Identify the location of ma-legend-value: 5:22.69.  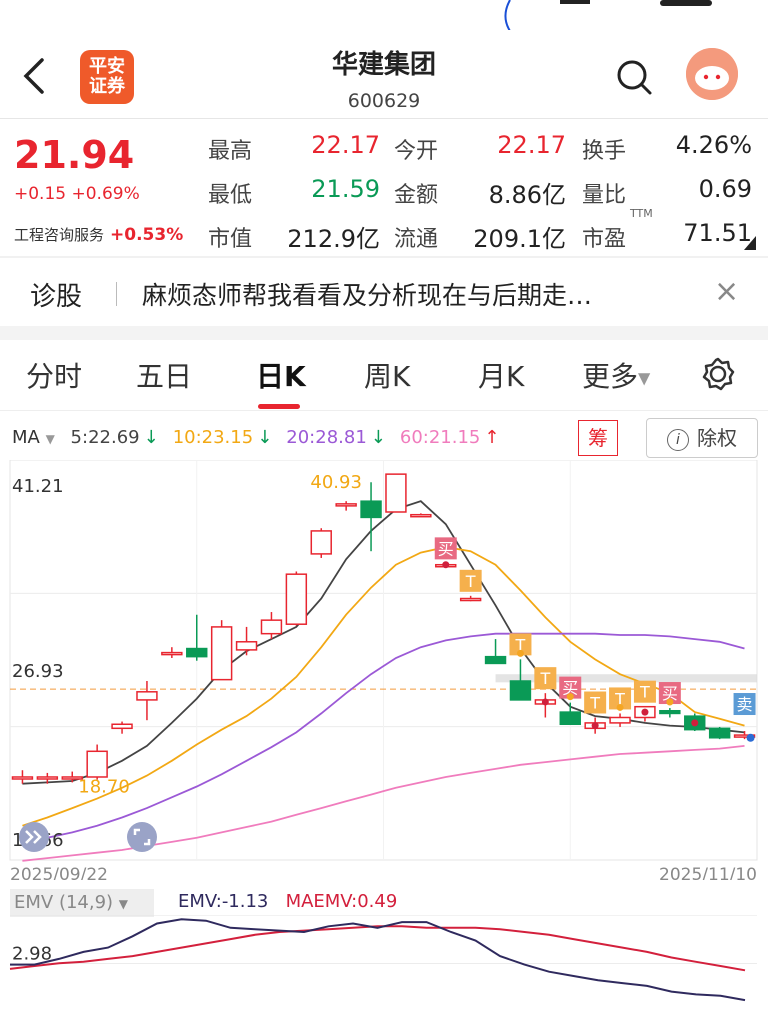
(105, 437).